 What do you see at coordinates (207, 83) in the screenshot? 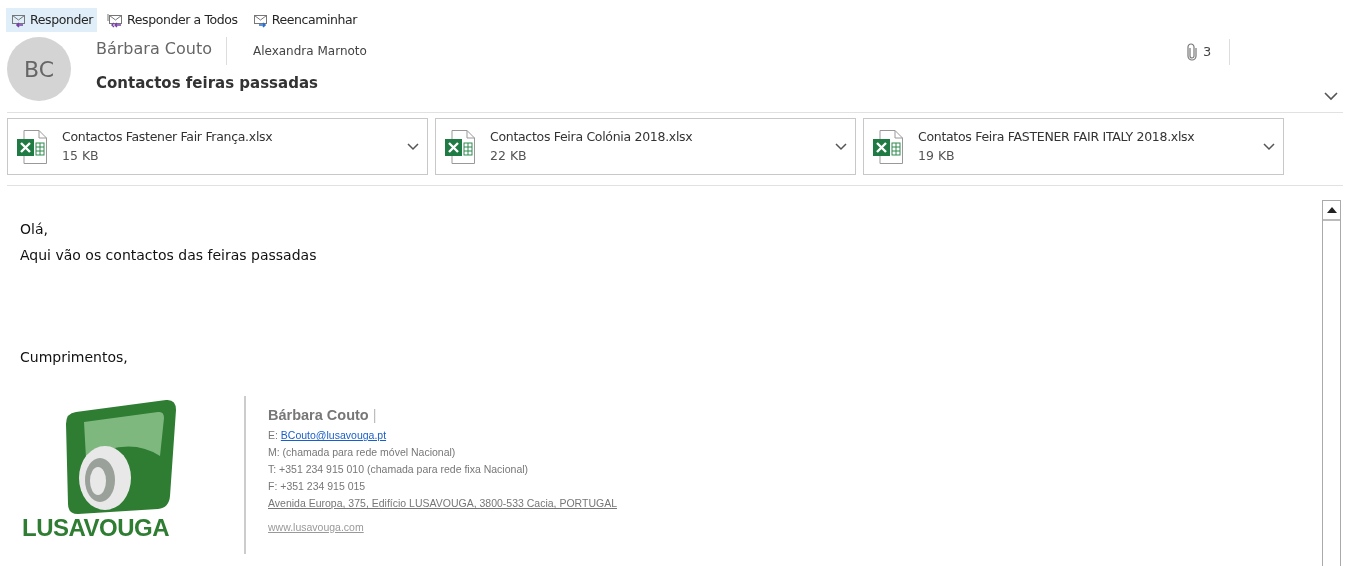
I see `subject-text: Contactos feiras passadas` at bounding box center [207, 83].